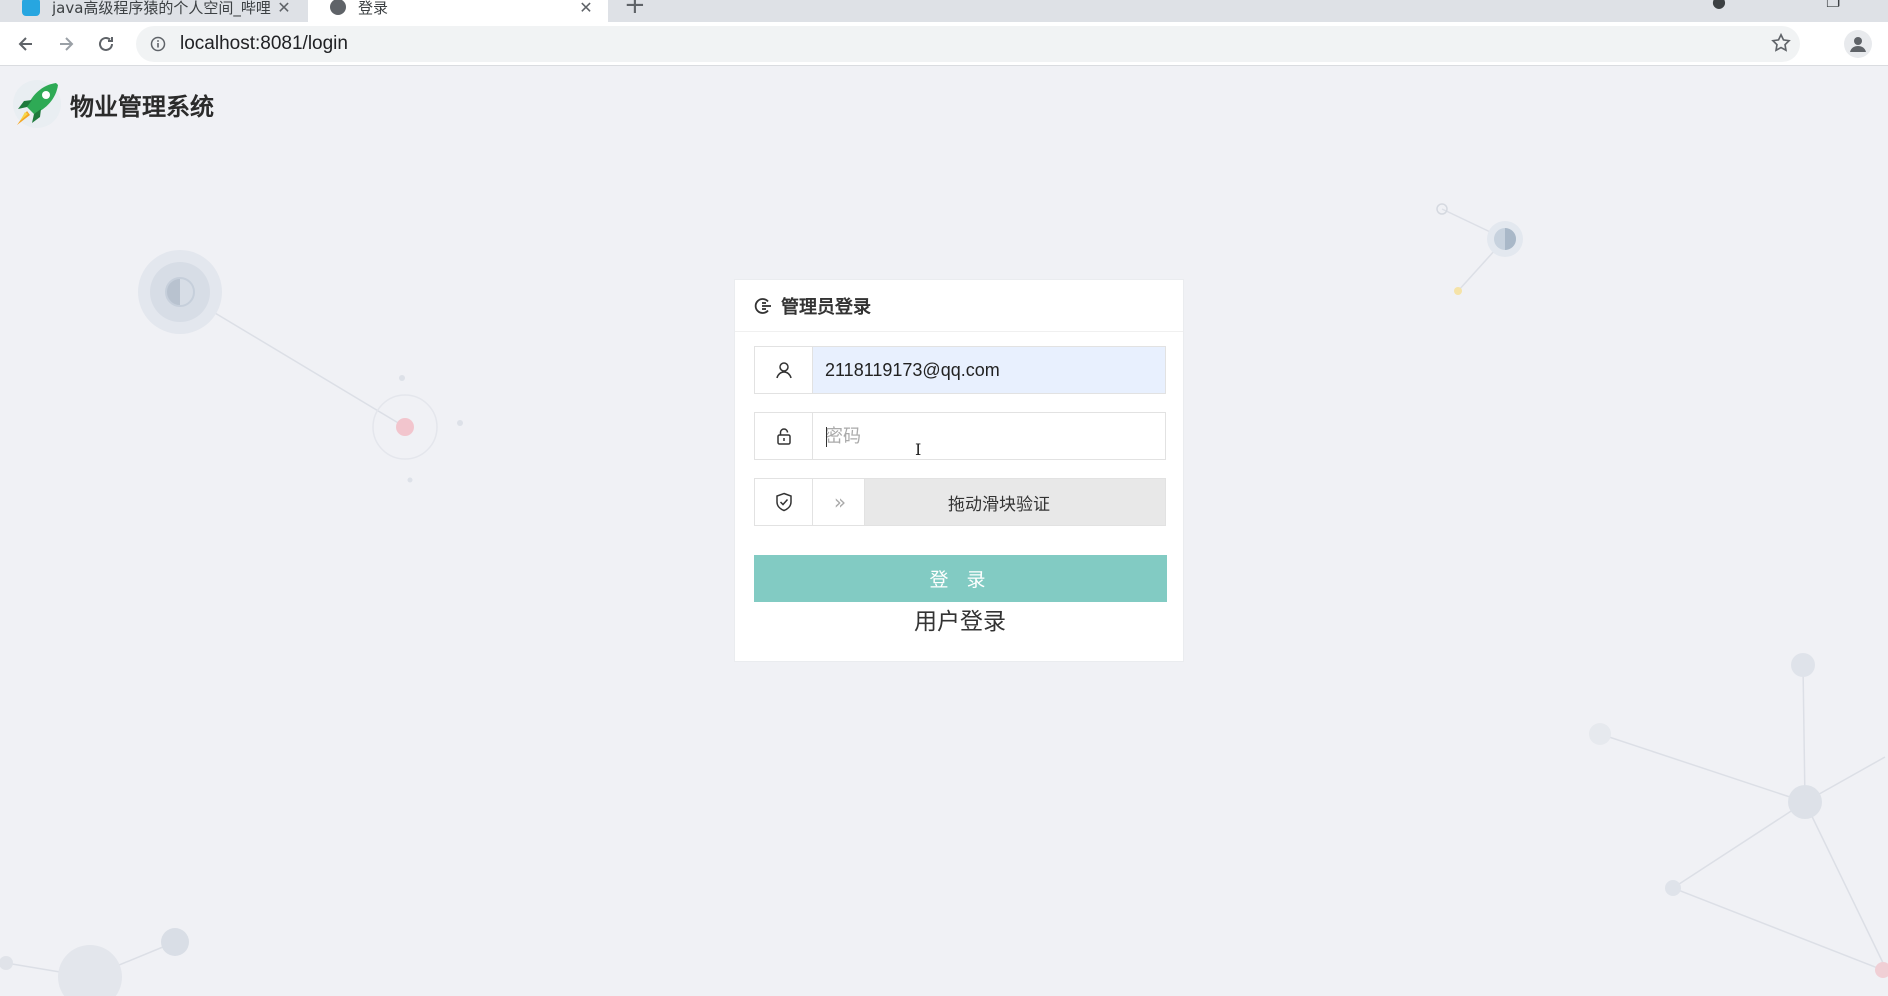 This screenshot has width=1888, height=996. Describe the element at coordinates (635, 10) in the screenshot. I see `new-tab-icon: +` at that location.